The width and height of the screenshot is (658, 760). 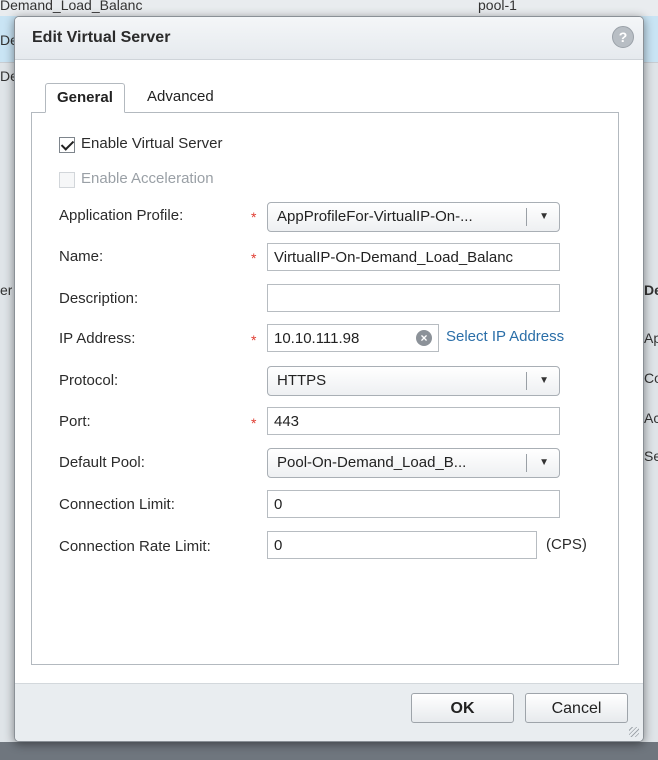 I want to click on default-pool-select: Pool-On-Demand_Load_B... ▼, so click(x=413, y=463).